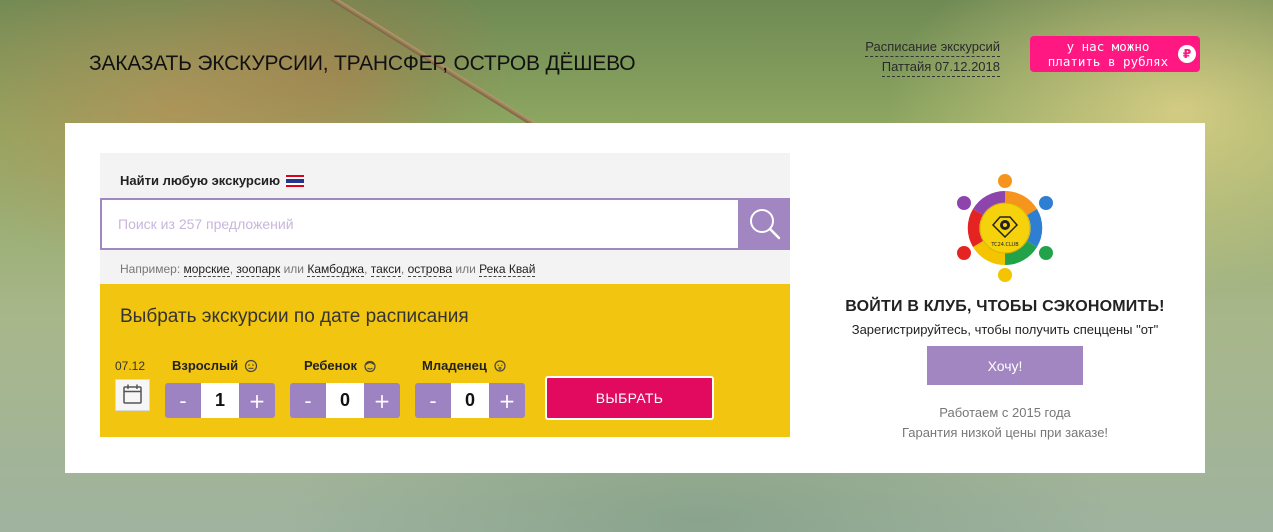 The width and height of the screenshot is (1273, 532). What do you see at coordinates (1108, 61) in the screenshot?
I see `rub-badge-line2: платить в рублях` at bounding box center [1108, 61].